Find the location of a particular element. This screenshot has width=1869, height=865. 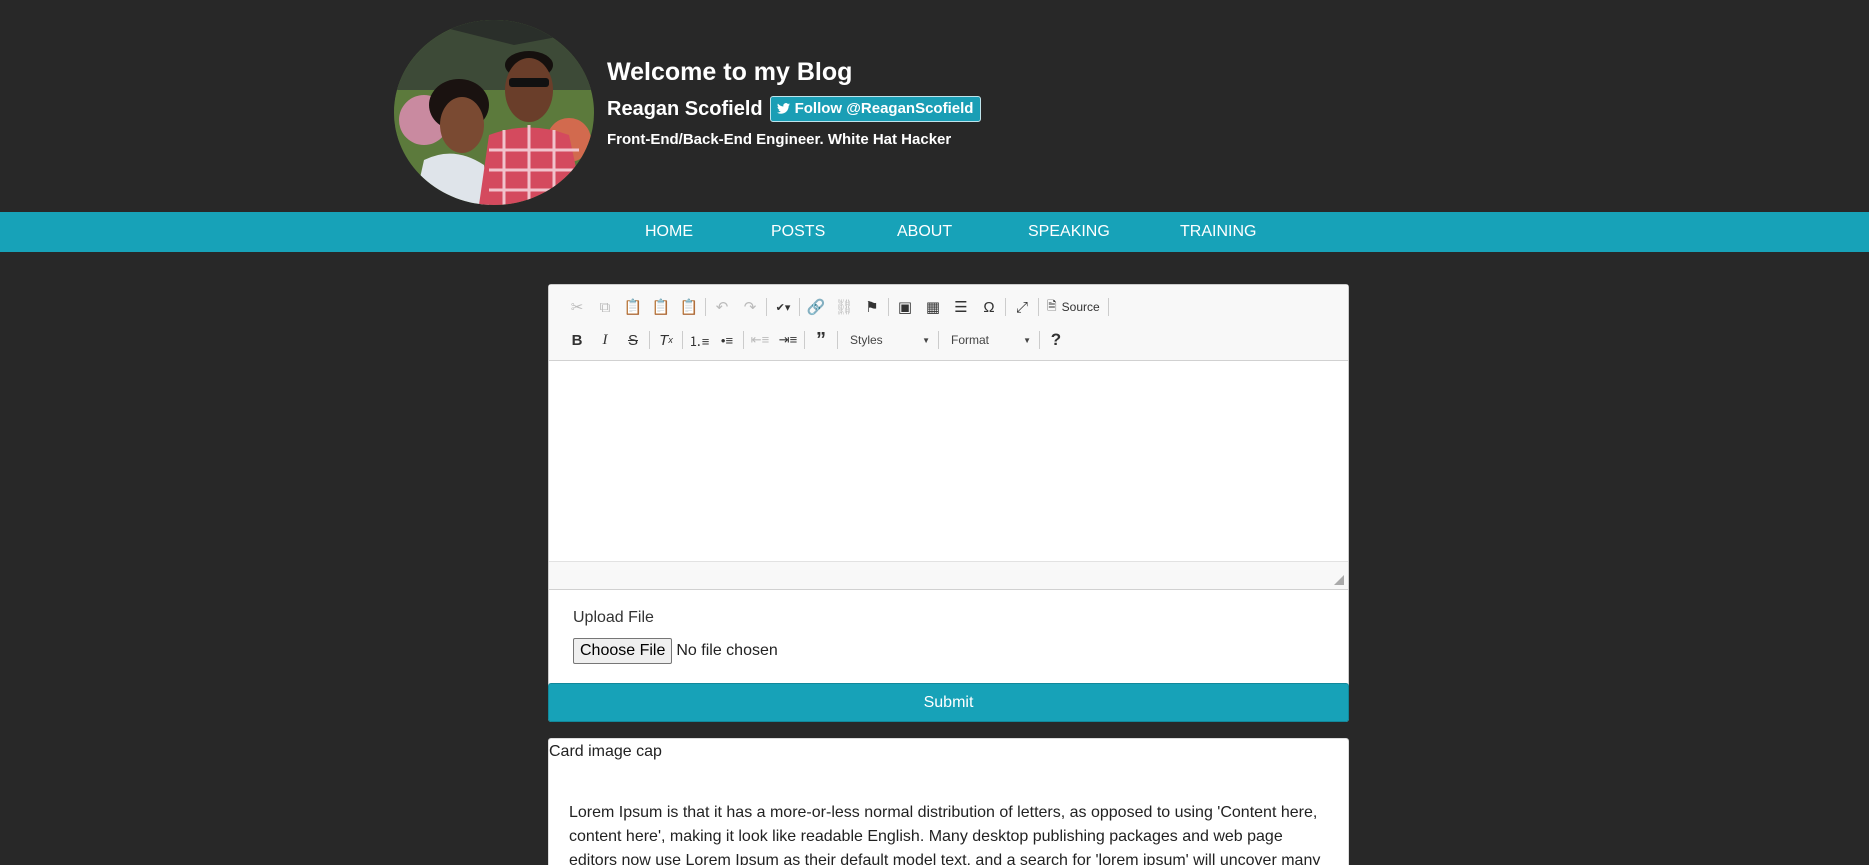

editor-content-area is located at coordinates (948, 461).